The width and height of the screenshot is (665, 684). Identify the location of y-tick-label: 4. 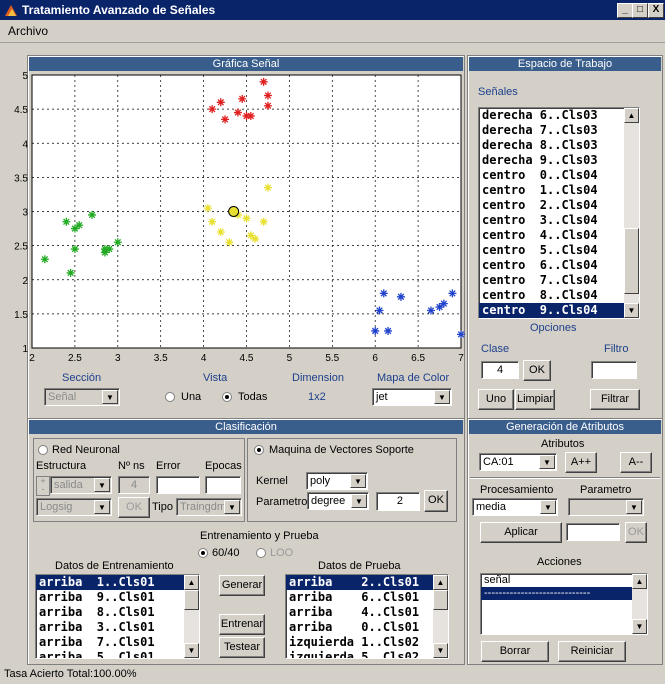
(25, 144).